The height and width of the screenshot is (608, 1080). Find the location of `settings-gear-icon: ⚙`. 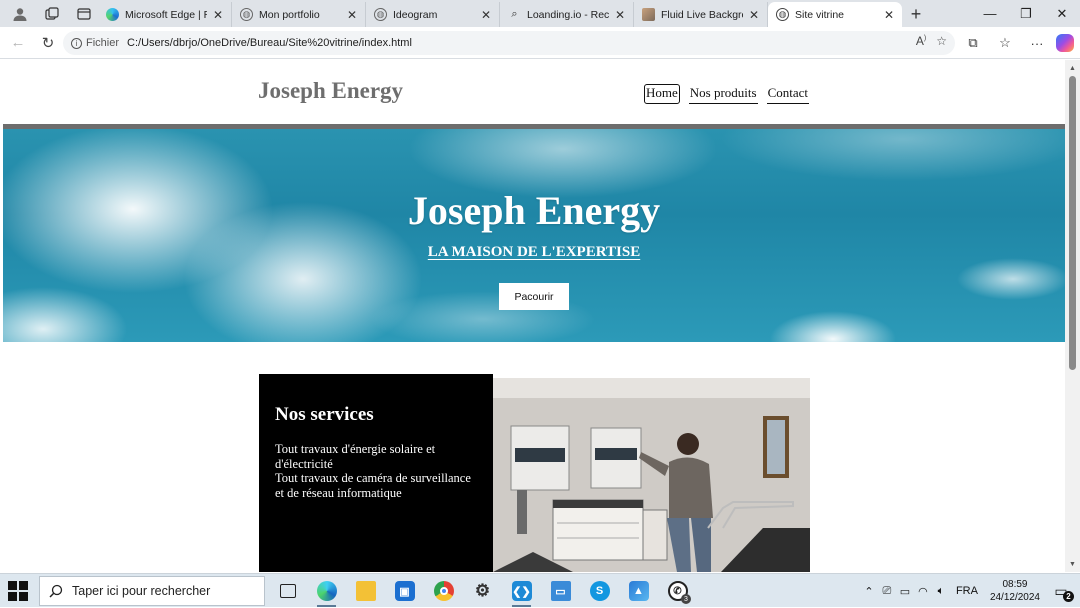

settings-gear-icon: ⚙ is located at coordinates (482, 591).